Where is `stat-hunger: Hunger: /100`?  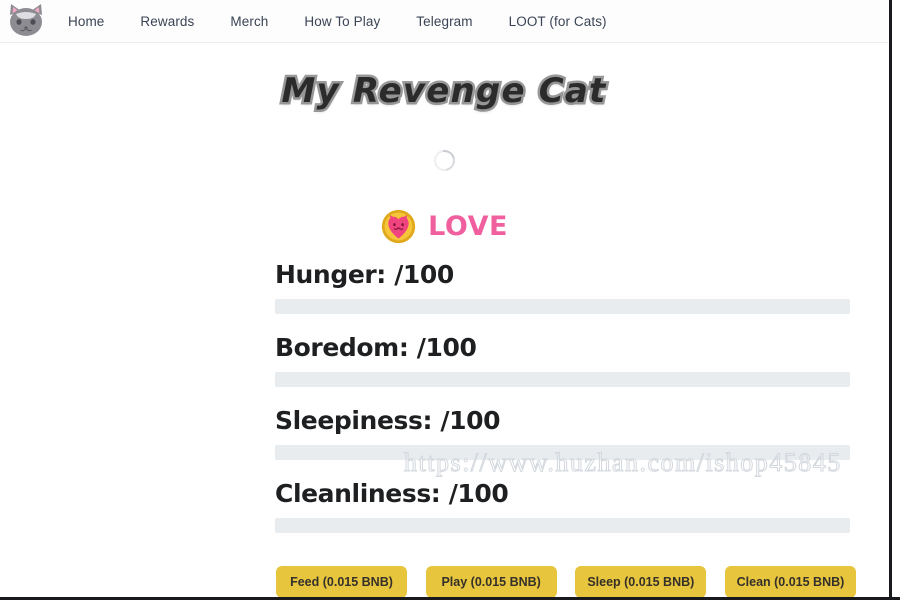 stat-hunger: Hunger: /100 is located at coordinates (562, 286).